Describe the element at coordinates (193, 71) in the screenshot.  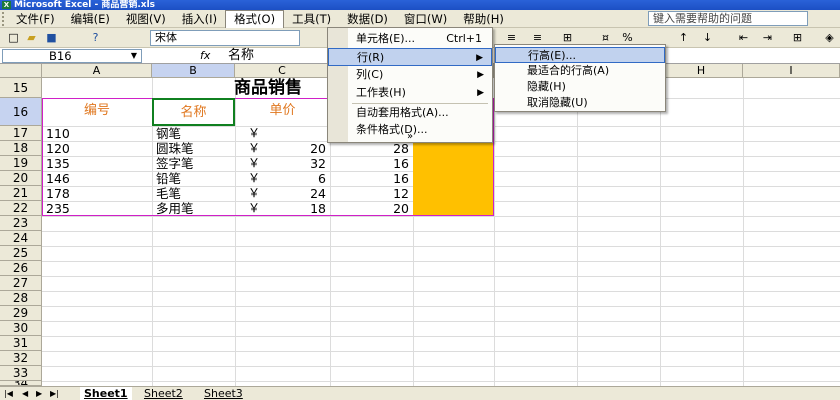
I see `col-header-b: B` at that location.